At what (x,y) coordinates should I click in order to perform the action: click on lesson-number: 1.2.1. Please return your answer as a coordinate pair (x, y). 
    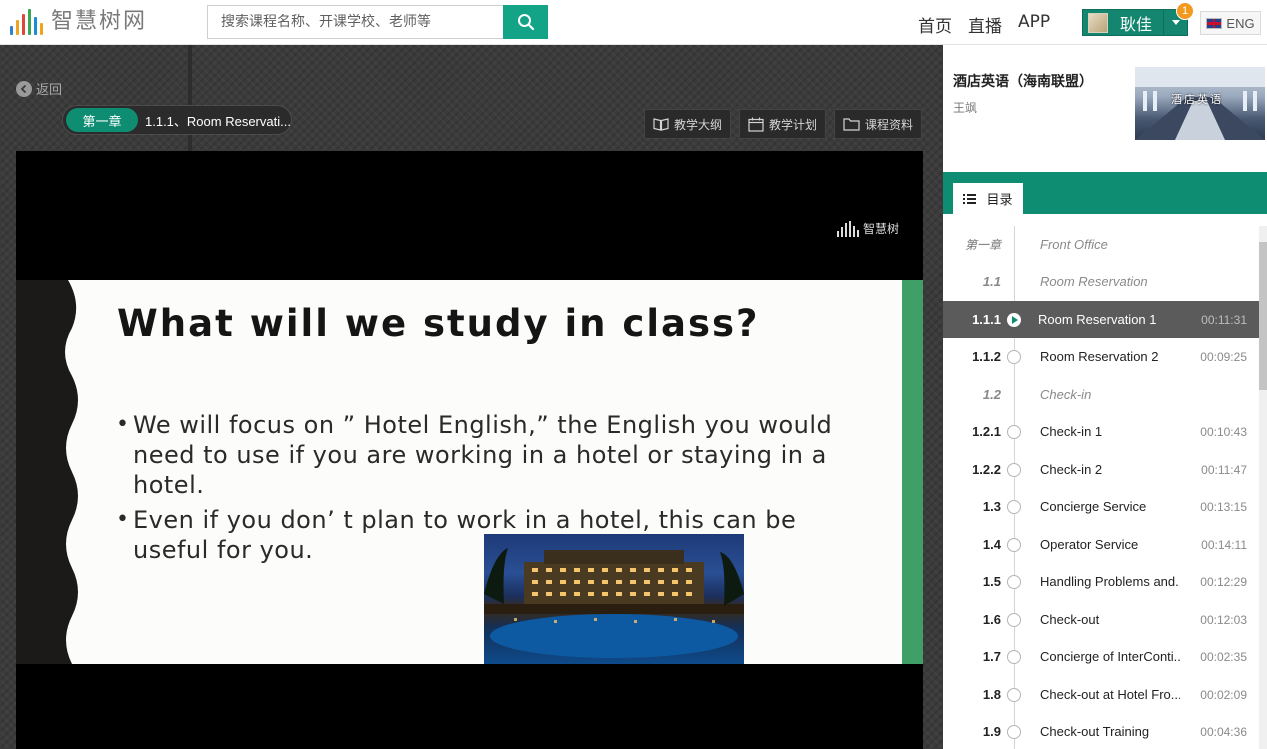
    Looking at the image, I should click on (986, 431).